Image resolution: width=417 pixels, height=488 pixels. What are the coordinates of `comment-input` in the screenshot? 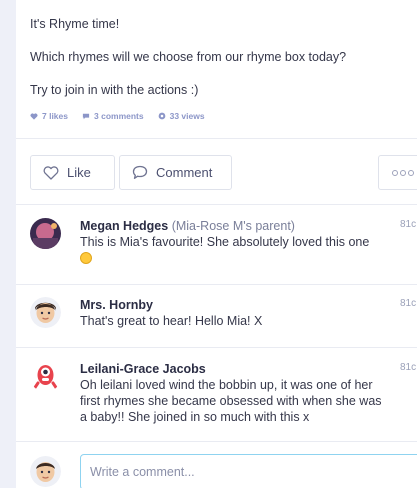 It's located at (248, 471).